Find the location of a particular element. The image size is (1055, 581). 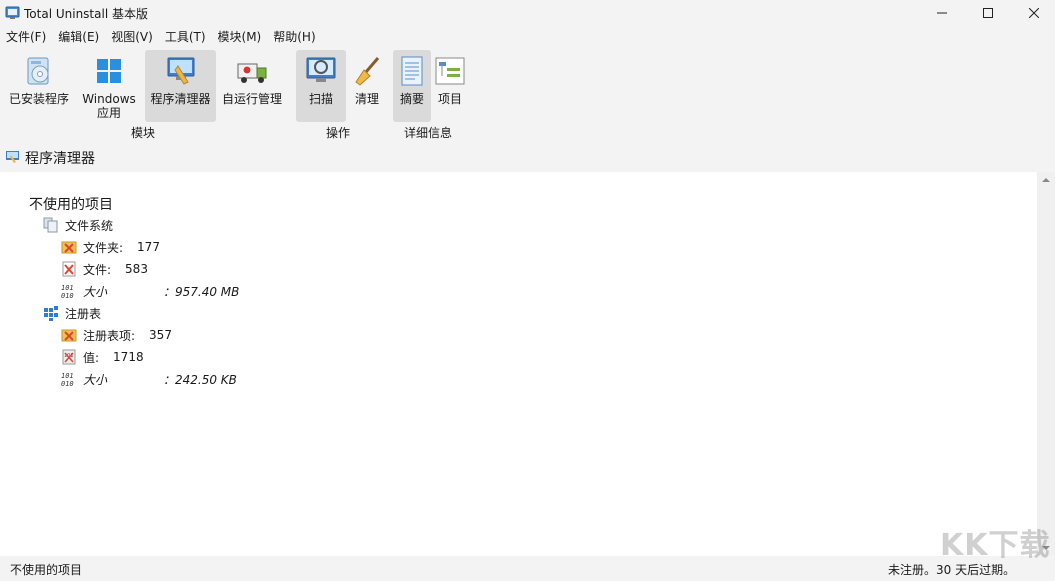

menu-help: 帮助(H) is located at coordinates (294, 37).